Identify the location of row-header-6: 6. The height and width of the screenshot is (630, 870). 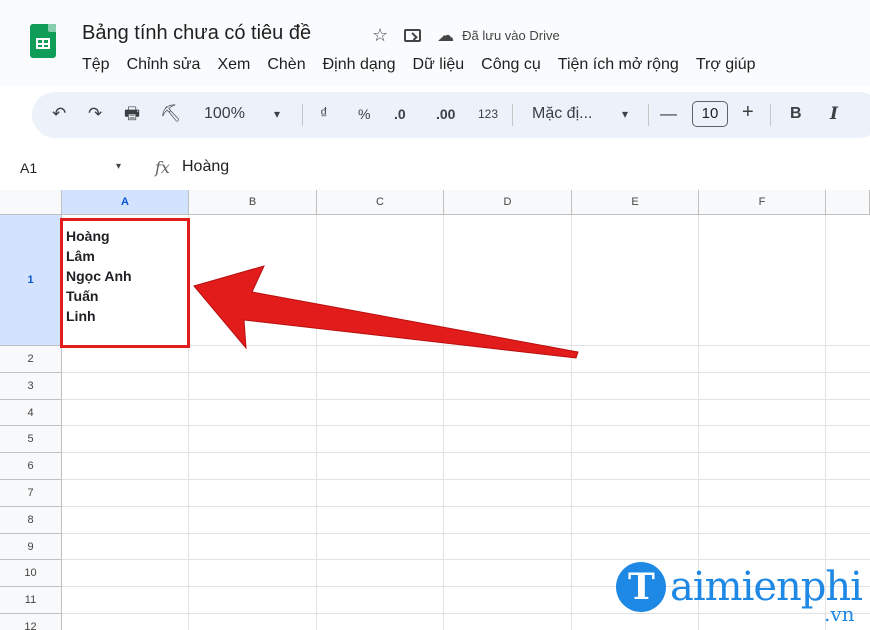
(31, 466).